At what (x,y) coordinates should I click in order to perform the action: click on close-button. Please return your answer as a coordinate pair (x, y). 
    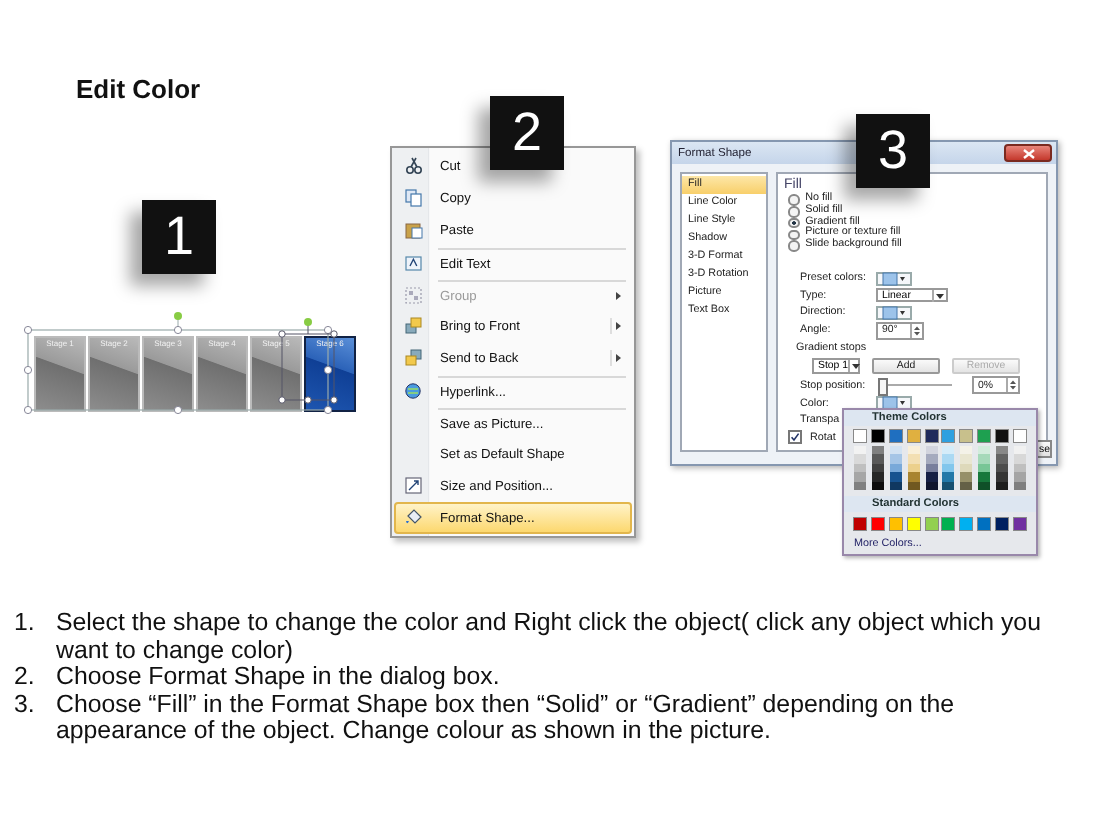
    Looking at the image, I should click on (1028, 153).